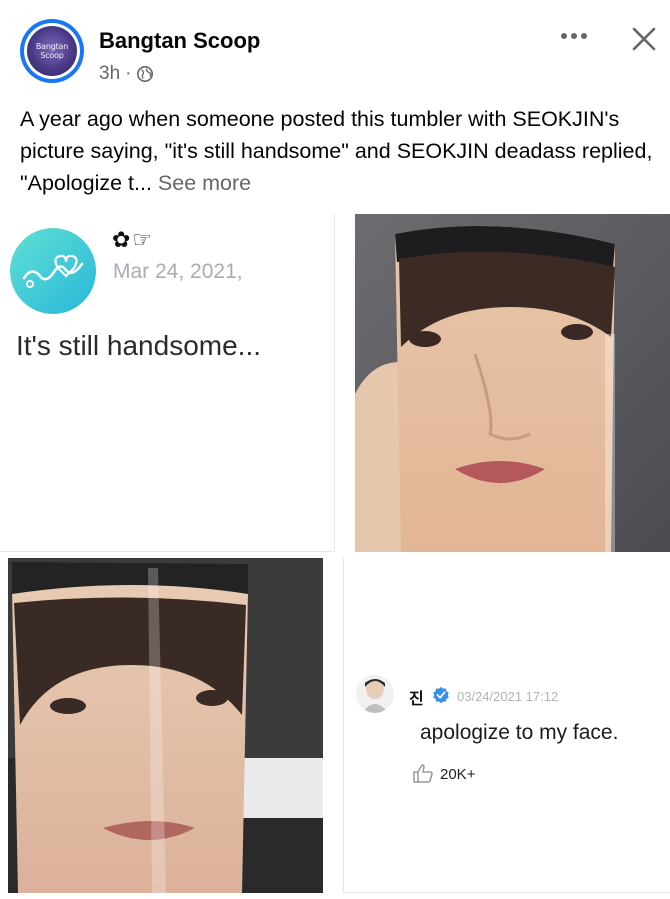 Image resolution: width=670 pixels, height=899 pixels. I want to click on like-count: 20K+, so click(458, 774).